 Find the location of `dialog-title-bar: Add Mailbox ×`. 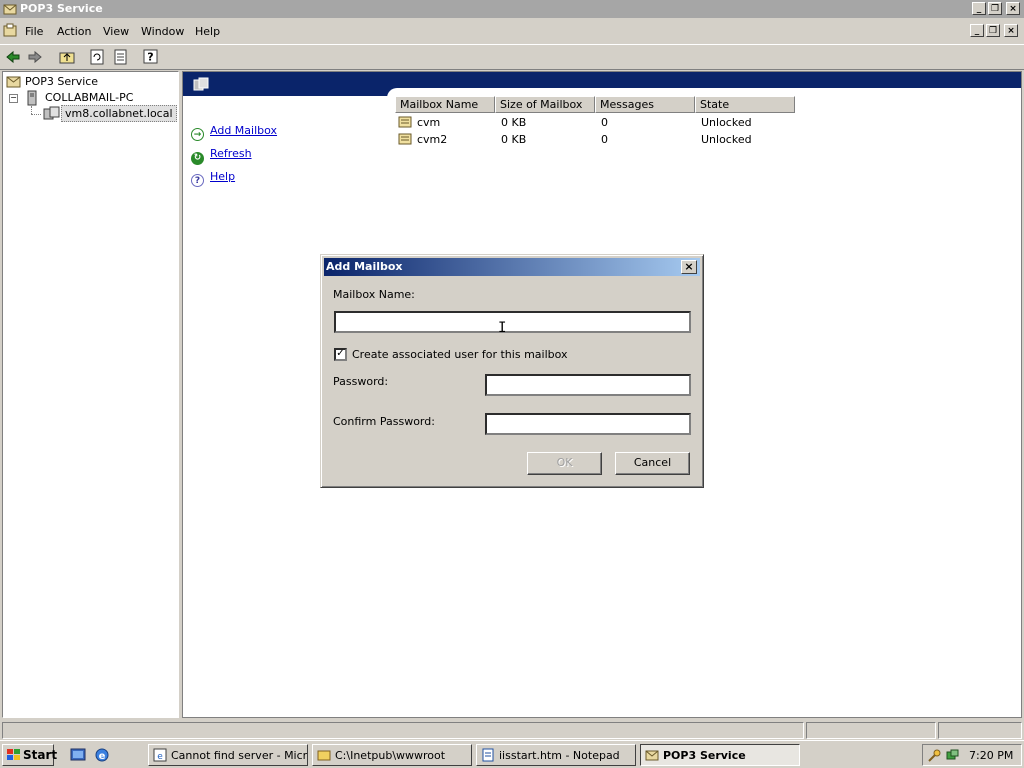

dialog-title-bar: Add Mailbox × is located at coordinates (512, 267).